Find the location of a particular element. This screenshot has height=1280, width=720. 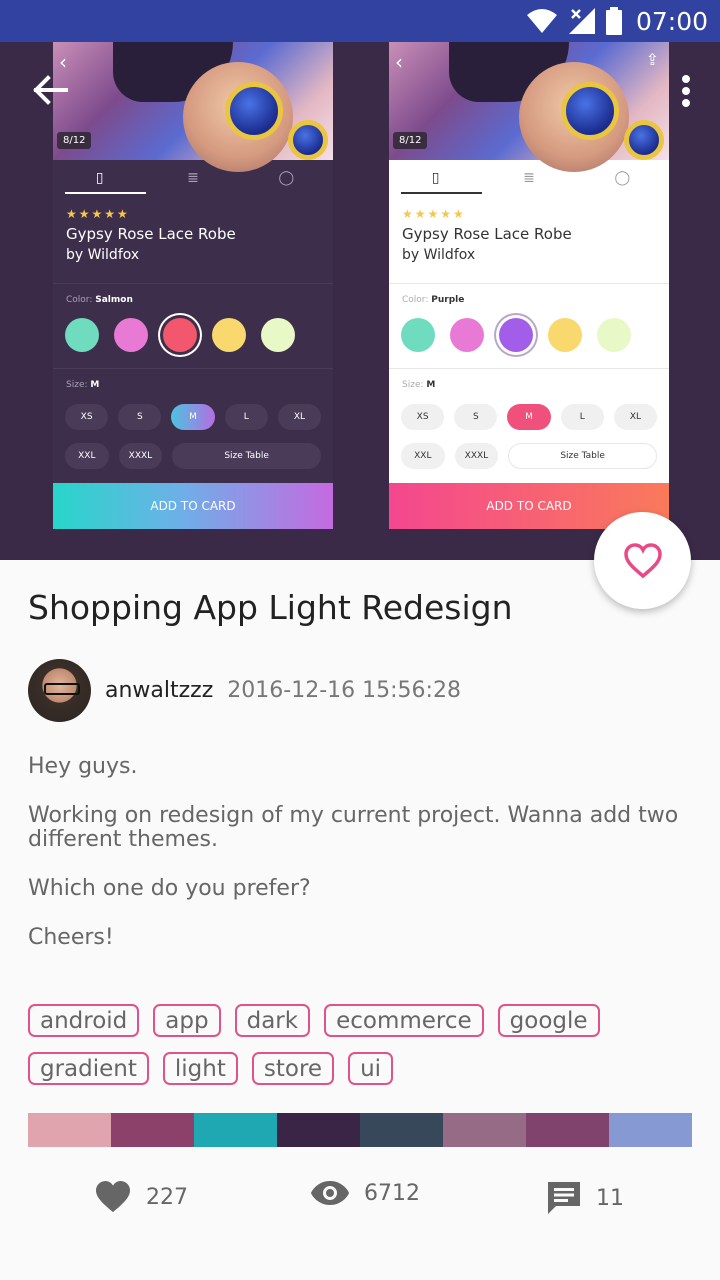

tag-chip: store is located at coordinates (293, 1068).